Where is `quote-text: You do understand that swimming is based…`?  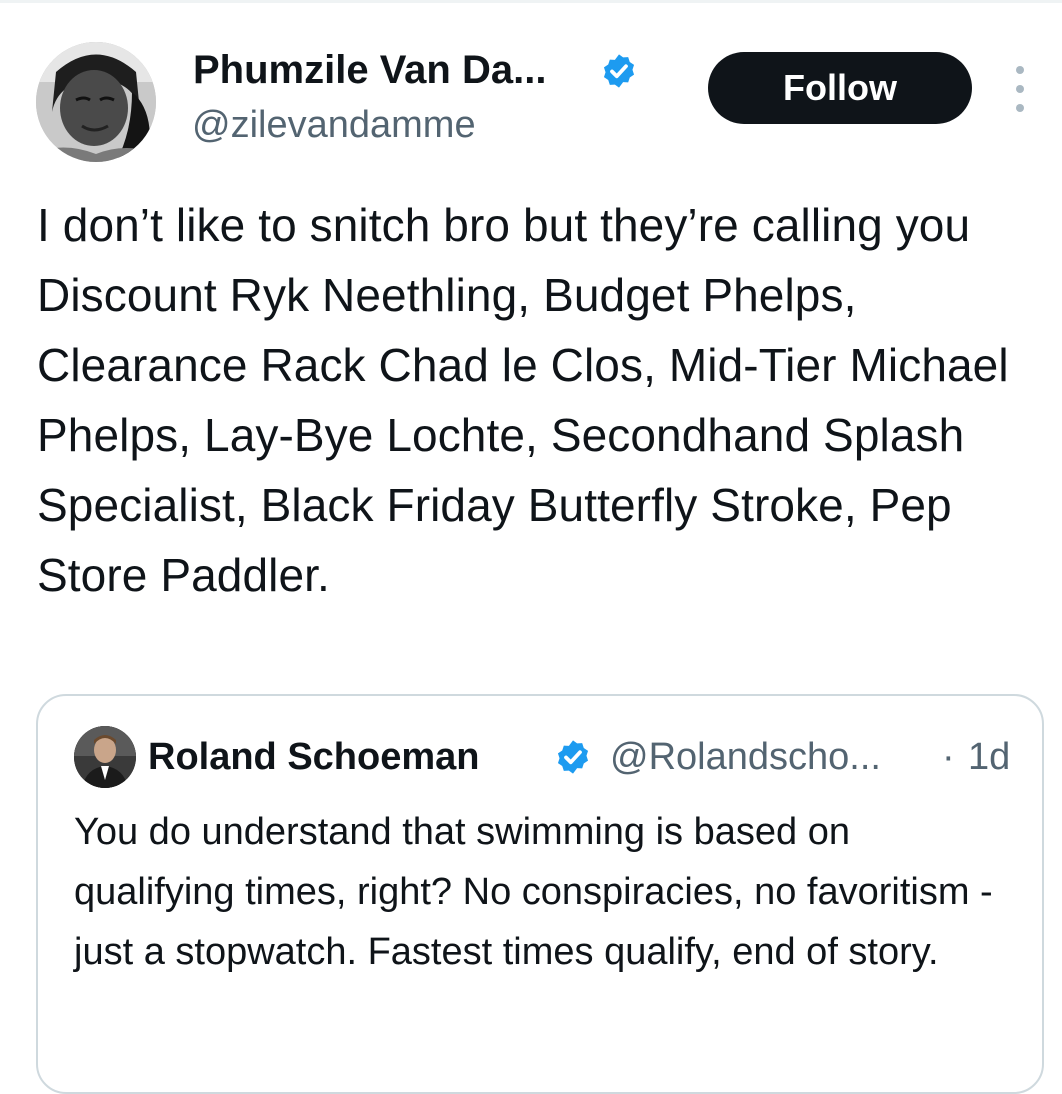 quote-text: You do understand that swimming is based… is located at coordinates (533, 892).